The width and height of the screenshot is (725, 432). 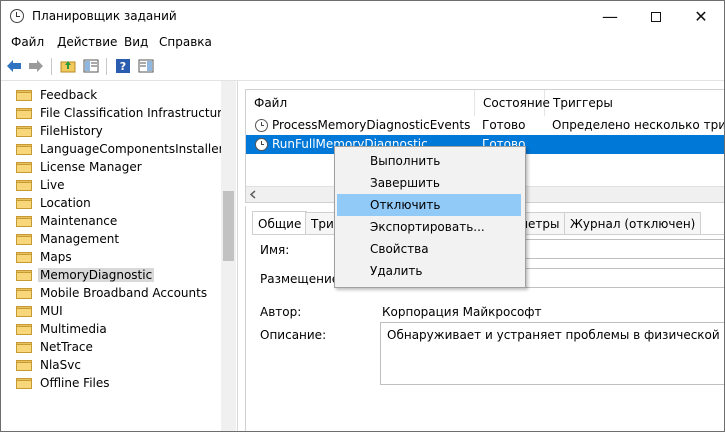 I want to click on tree-item-label: File Classification Infrastructure, so click(x=135, y=113).